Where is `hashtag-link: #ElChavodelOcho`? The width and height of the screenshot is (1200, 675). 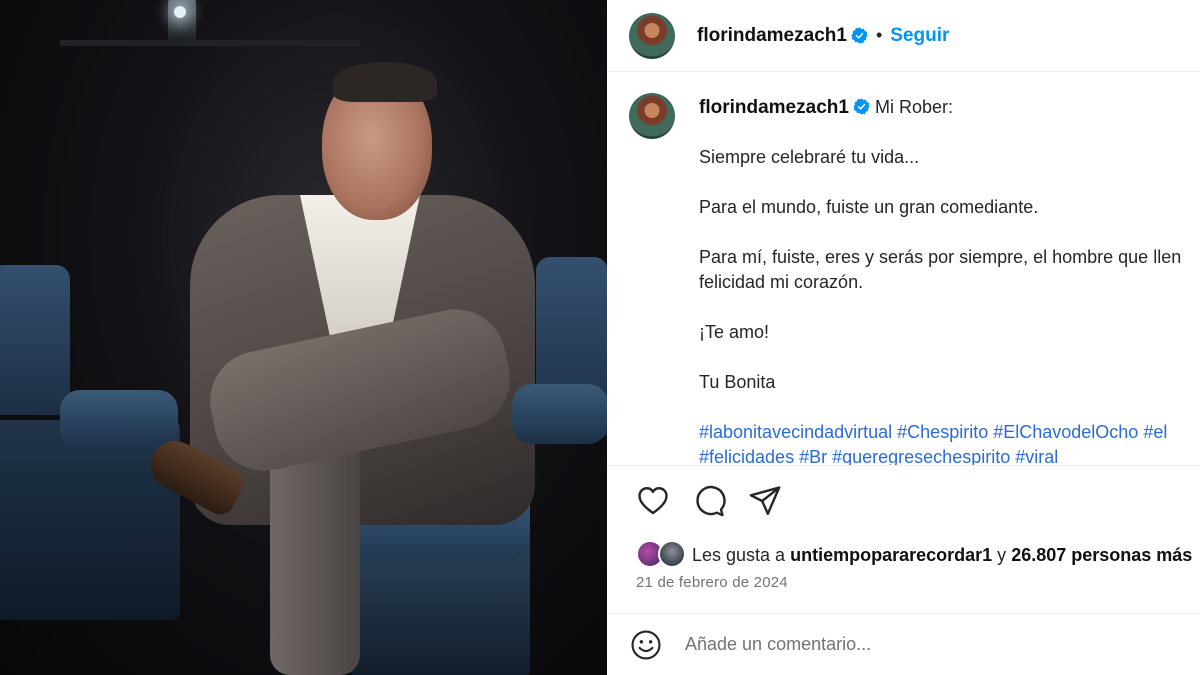
hashtag-link: #ElChavodelOcho is located at coordinates (1065, 432).